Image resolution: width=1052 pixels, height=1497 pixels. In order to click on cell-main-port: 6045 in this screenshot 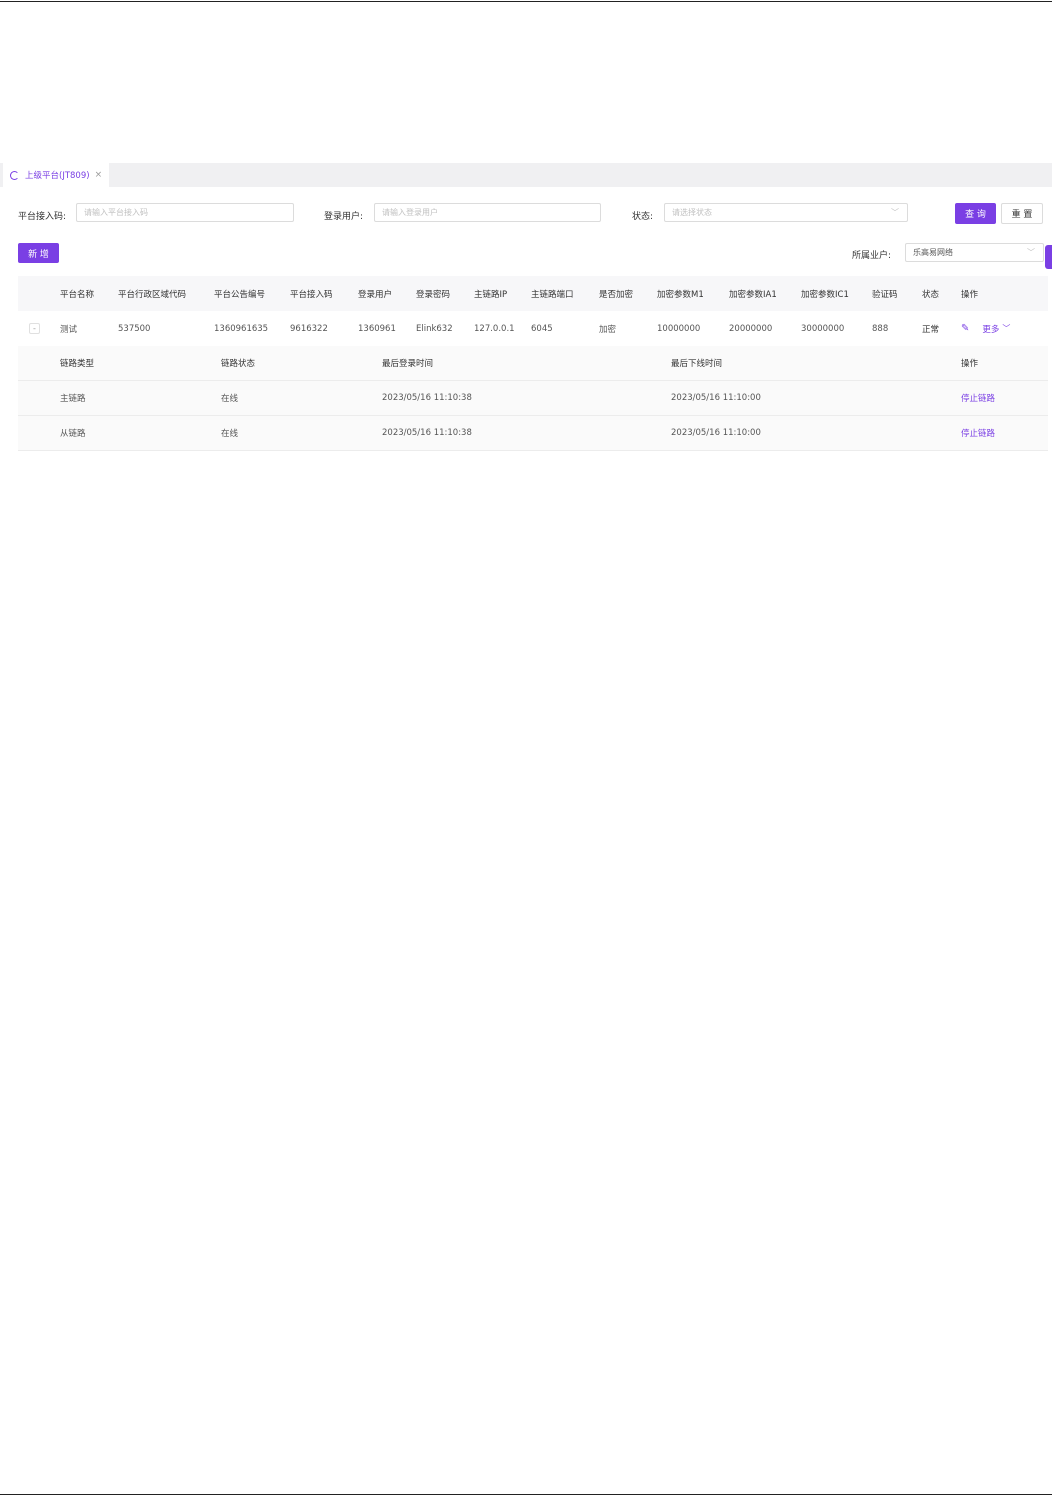, I will do `click(542, 328)`.